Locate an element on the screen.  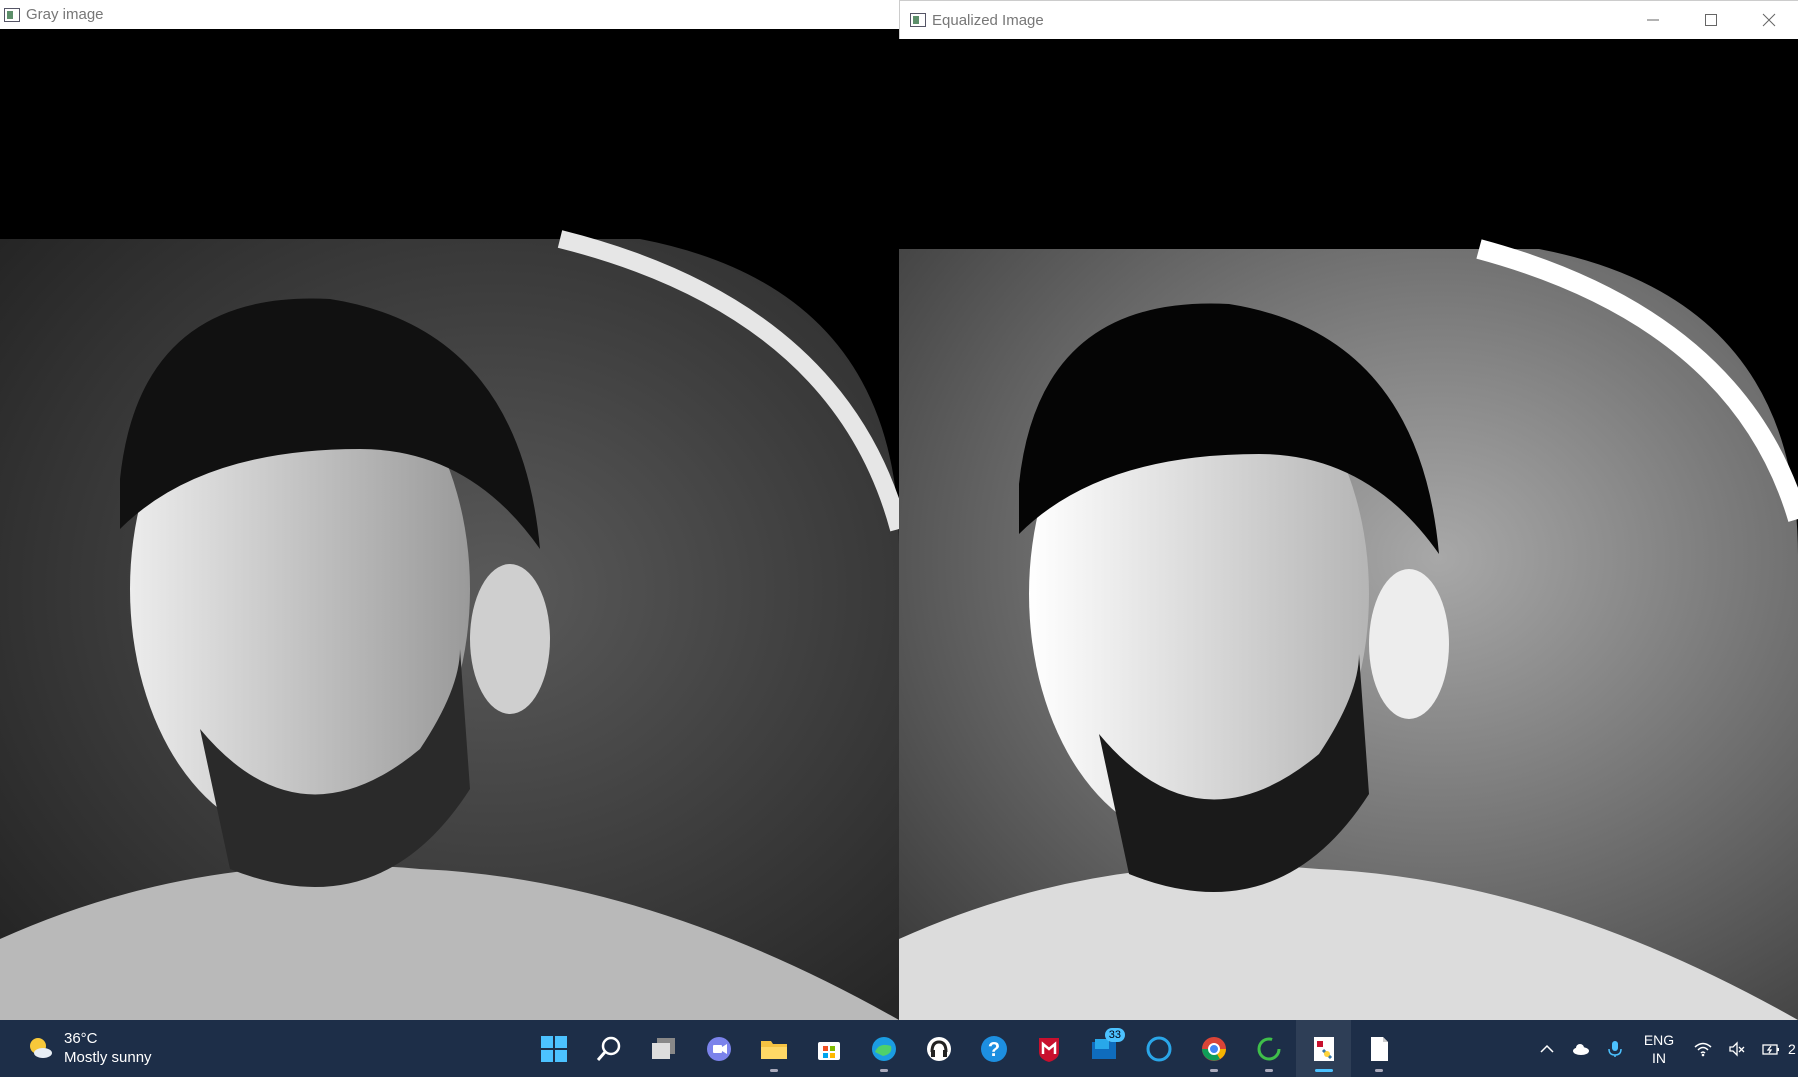
show-hidden-icons-button is located at coordinates (1547, 1049).